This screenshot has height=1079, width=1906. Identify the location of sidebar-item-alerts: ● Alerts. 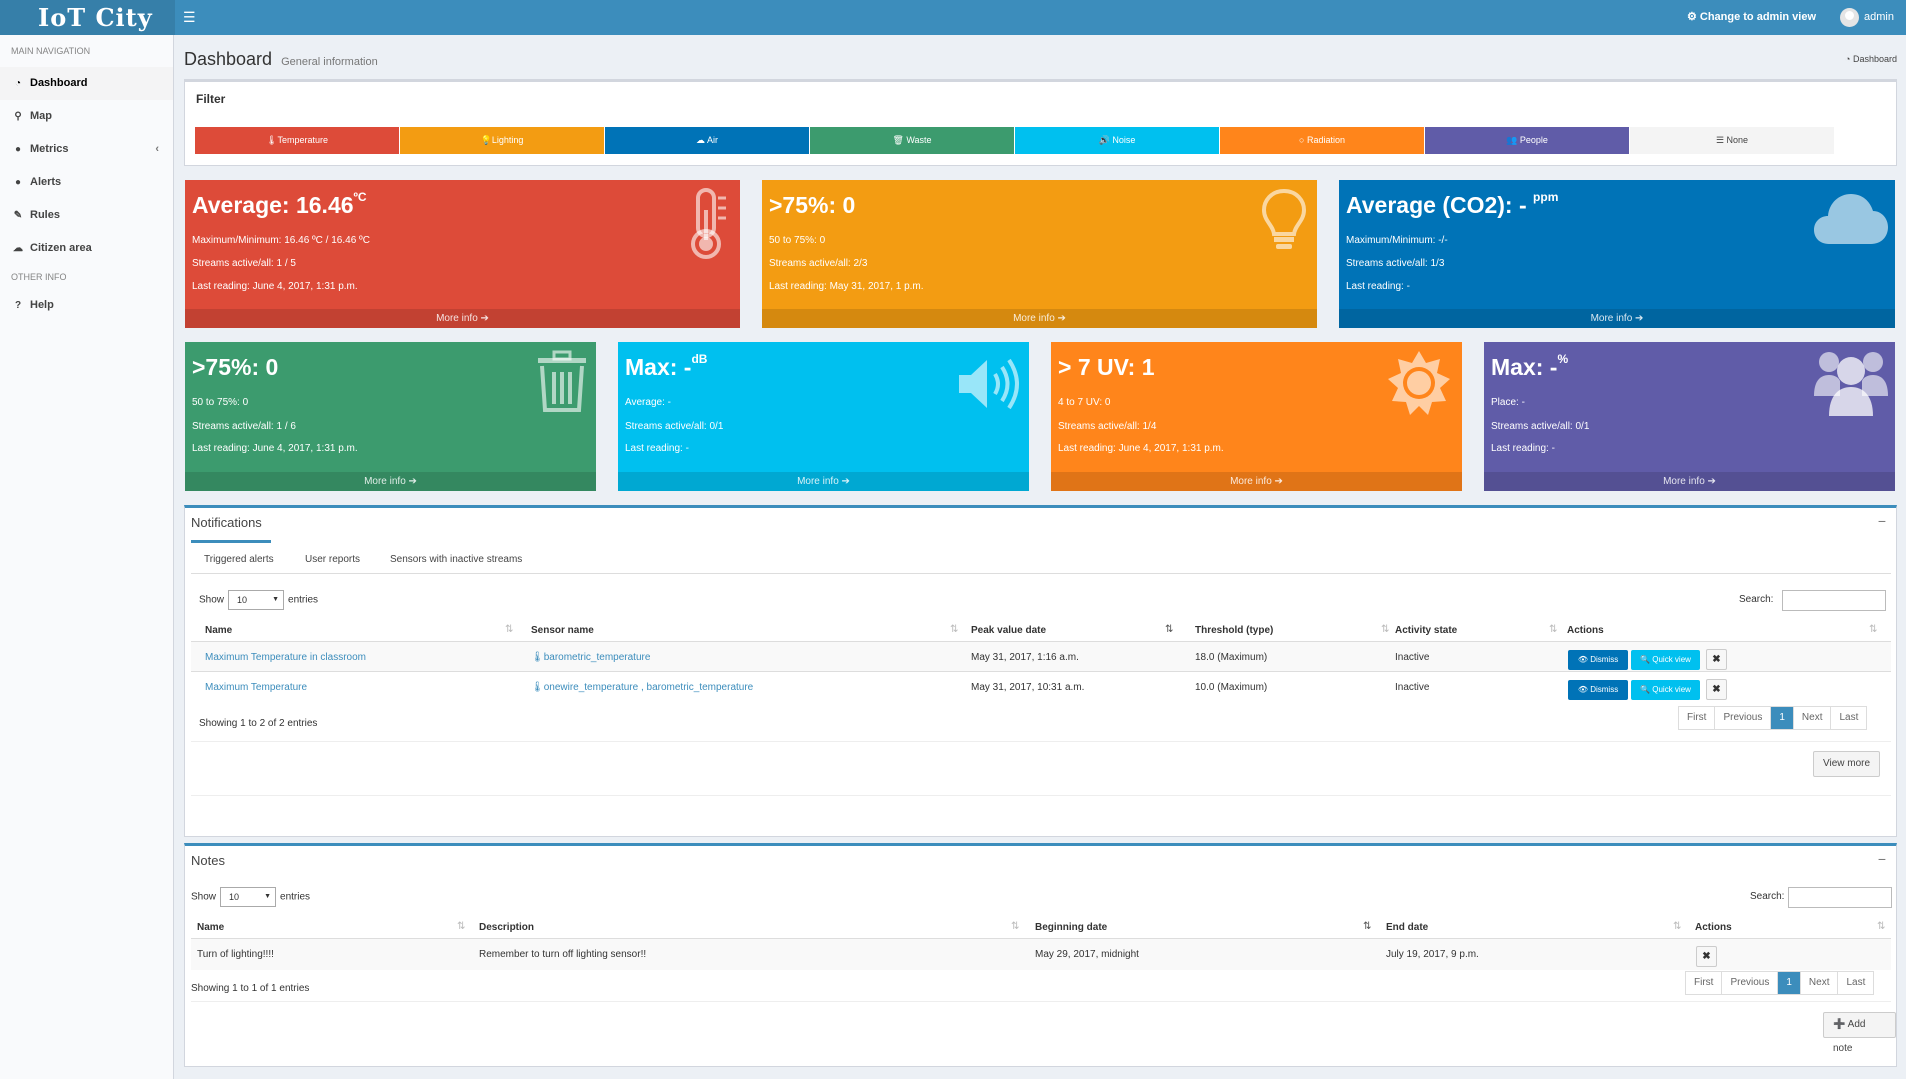
(86, 182).